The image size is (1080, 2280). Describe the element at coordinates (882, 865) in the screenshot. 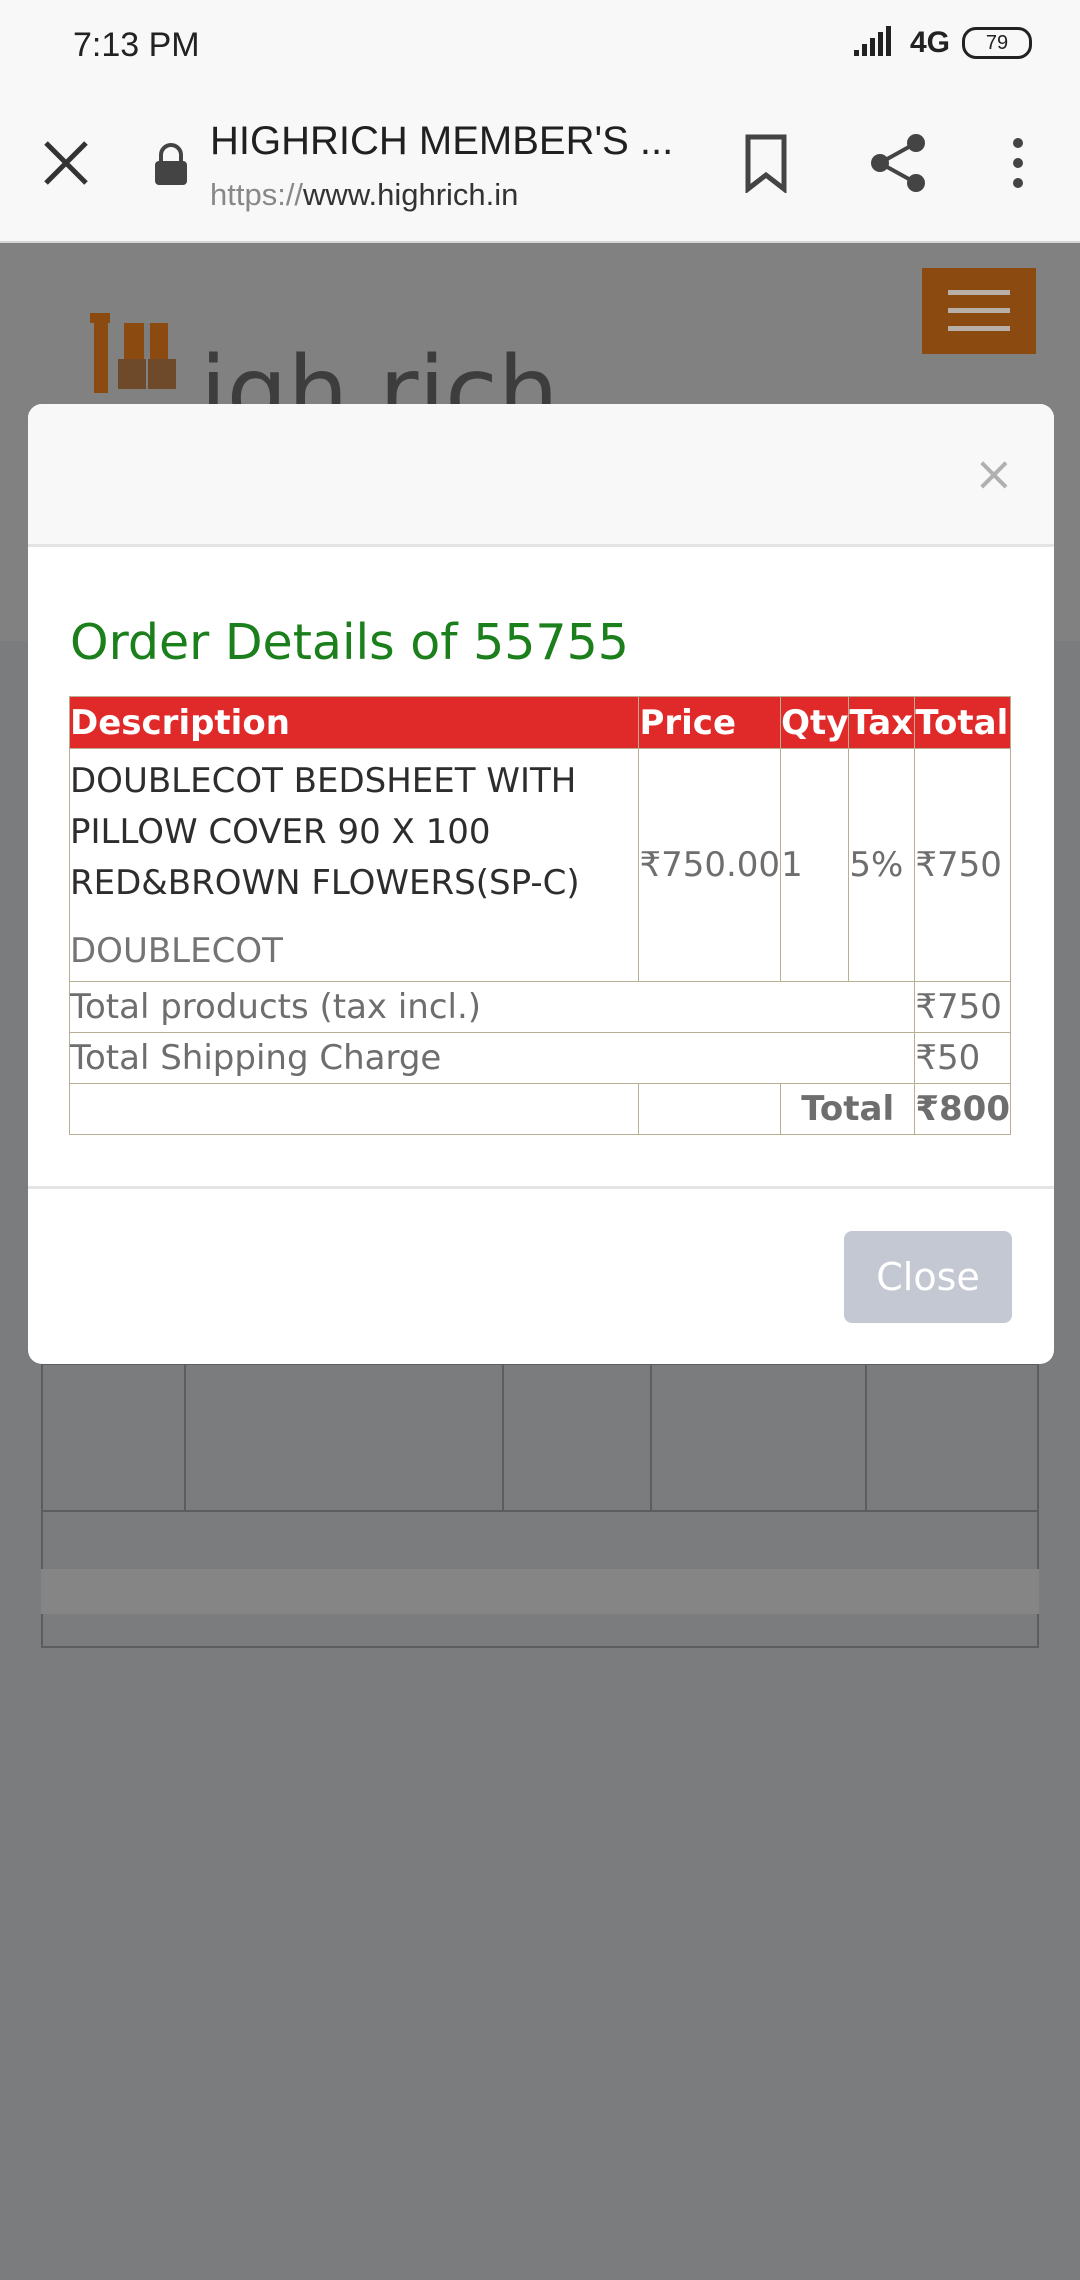

I see `item-tax: 5%` at that location.